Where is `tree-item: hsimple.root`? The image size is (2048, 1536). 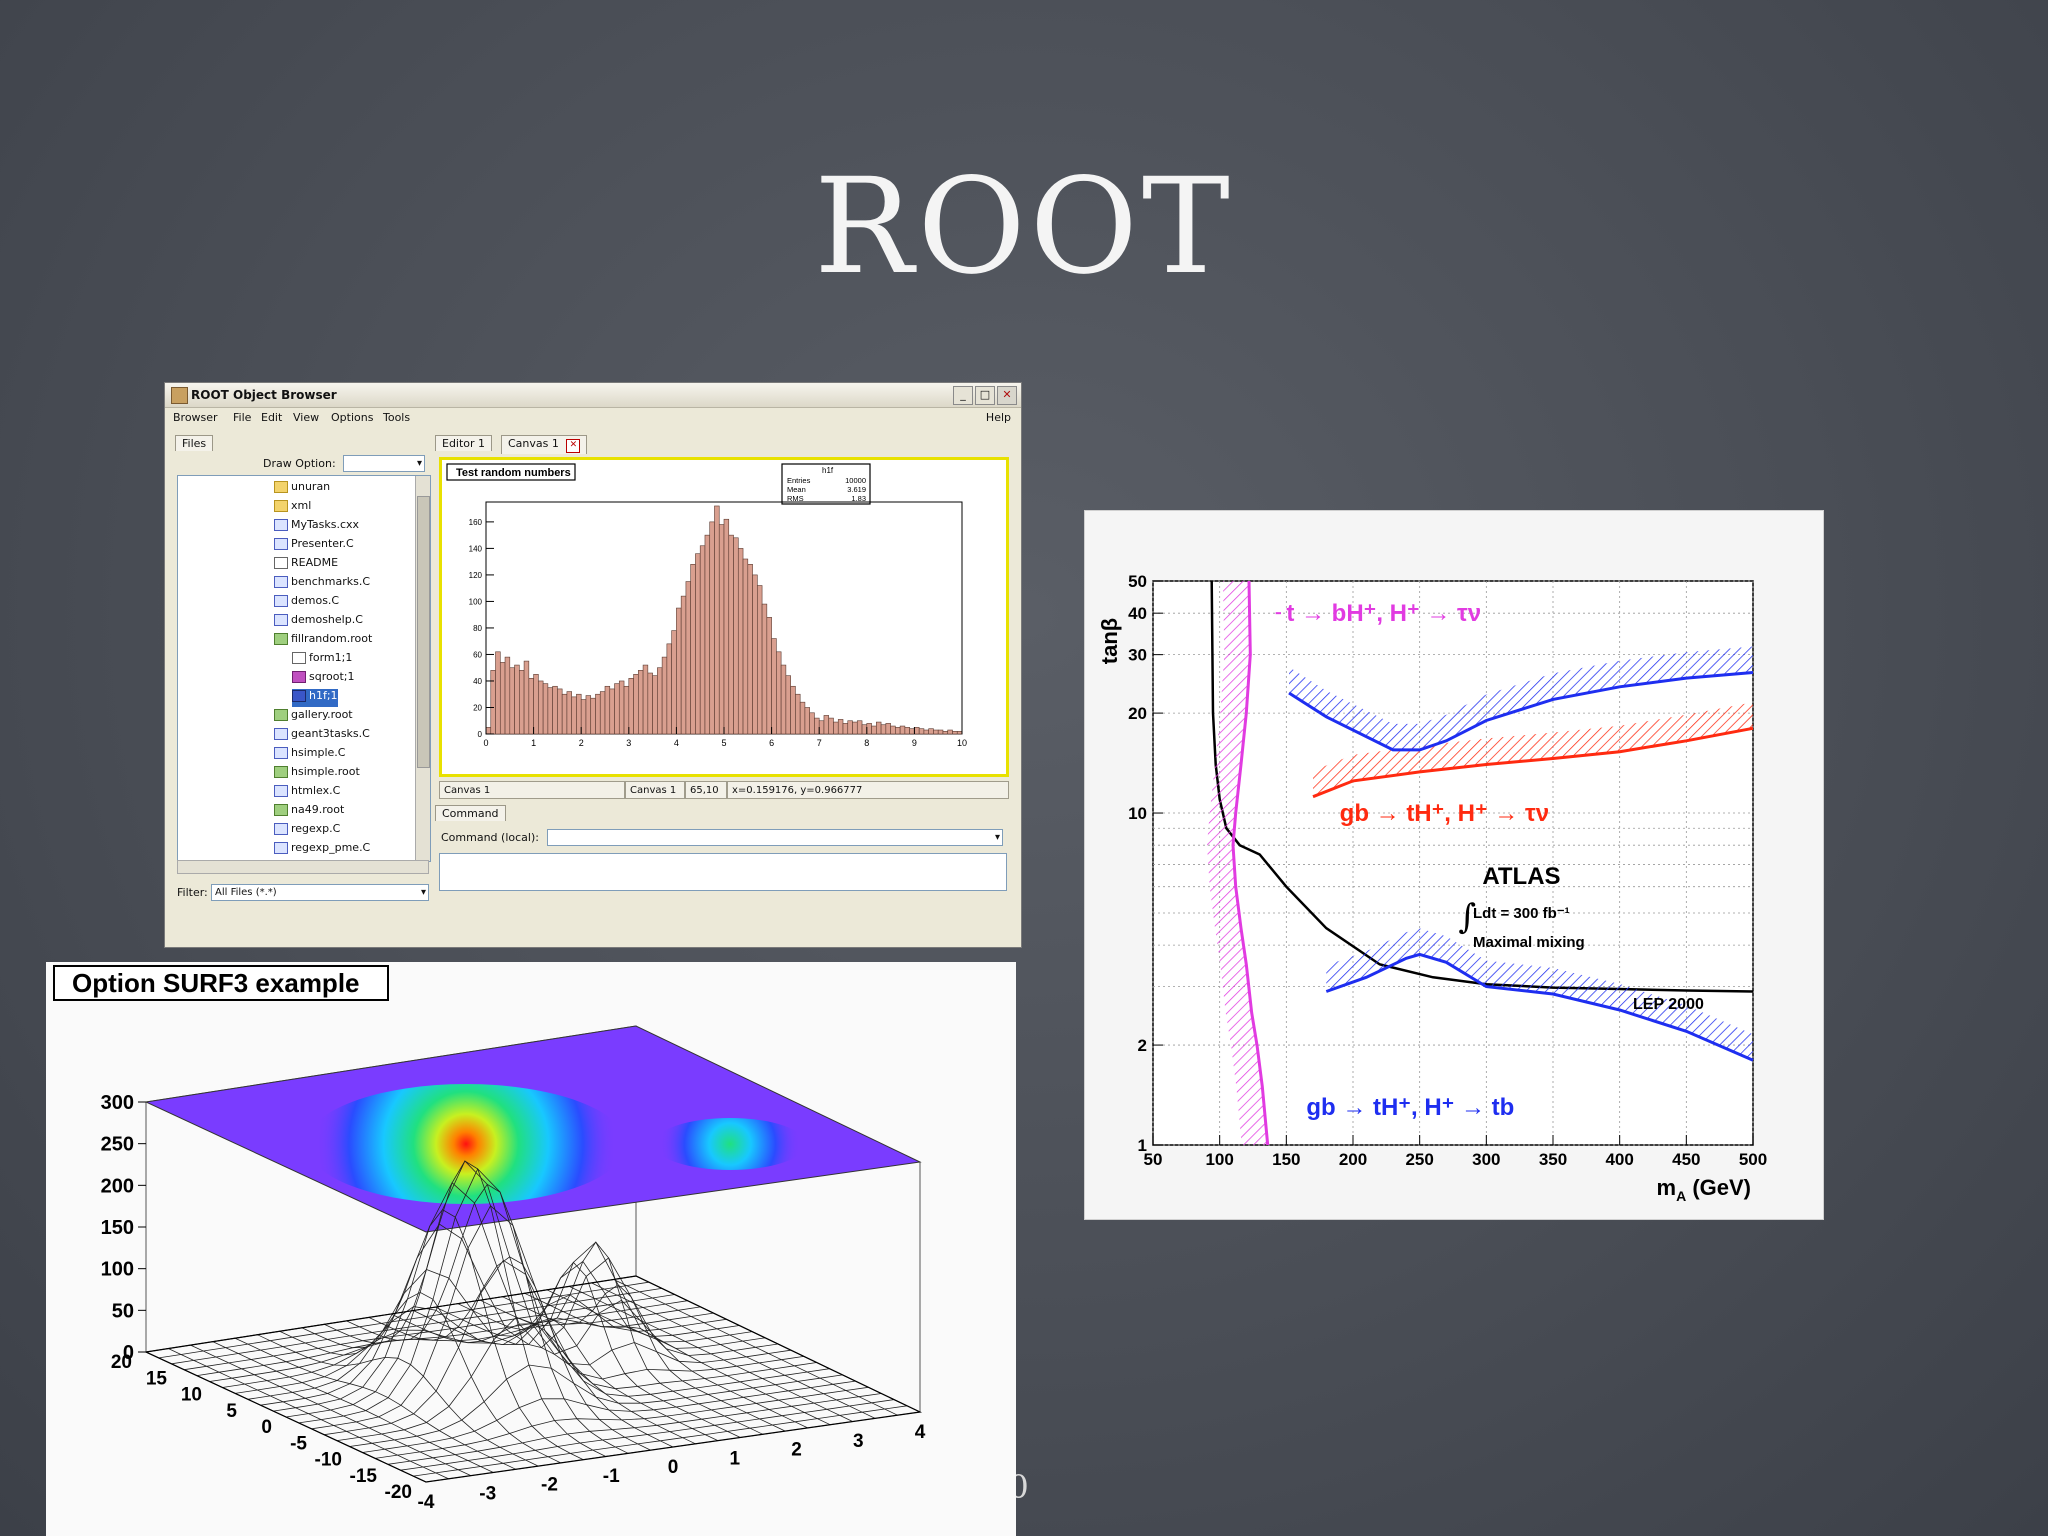
tree-item: hsimple.root is located at coordinates (317, 774).